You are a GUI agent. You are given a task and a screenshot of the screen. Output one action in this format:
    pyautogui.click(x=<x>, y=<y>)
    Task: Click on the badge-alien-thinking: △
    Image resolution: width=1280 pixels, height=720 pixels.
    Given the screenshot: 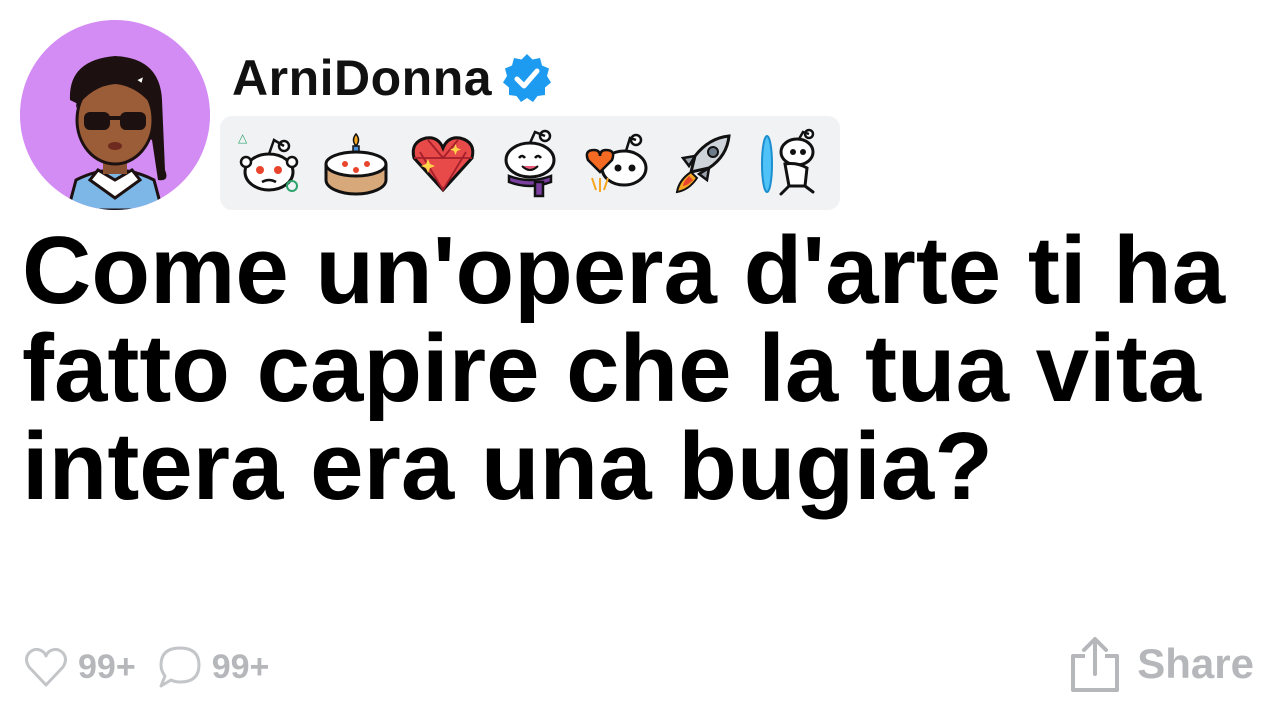 What is the action you would take?
    pyautogui.click(x=269, y=163)
    